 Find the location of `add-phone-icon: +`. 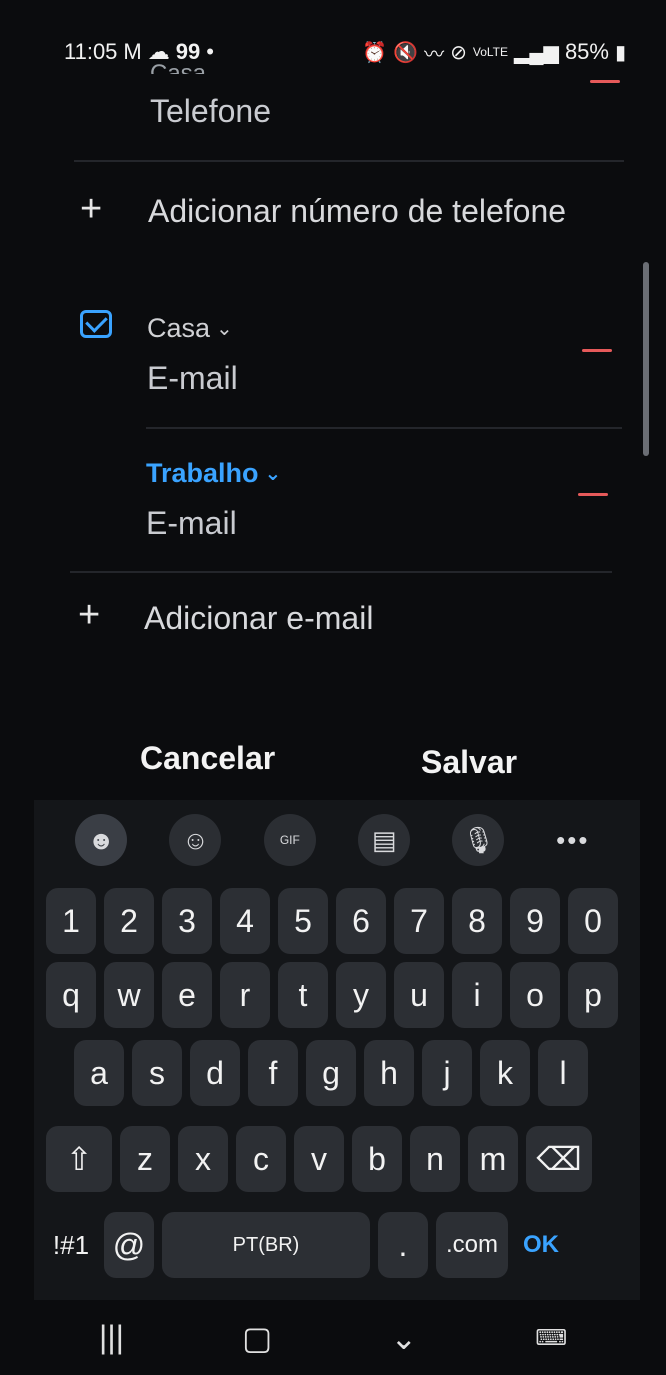

add-phone-icon: + is located at coordinates (91, 209).